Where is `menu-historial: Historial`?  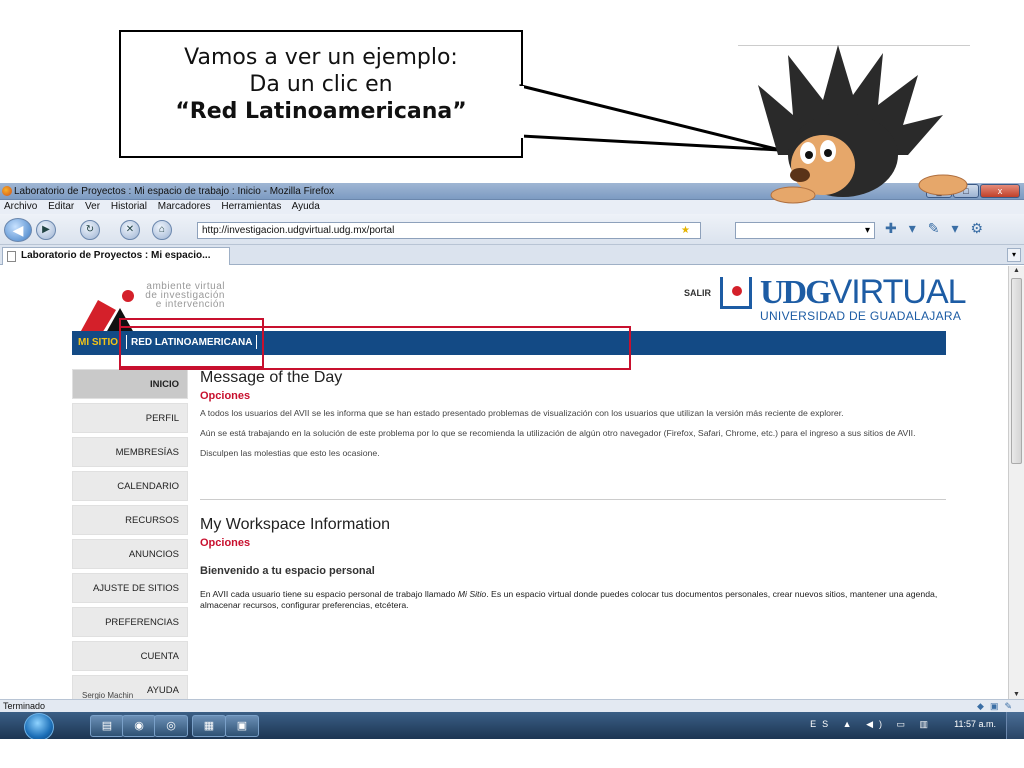 menu-historial: Historial is located at coordinates (129, 206).